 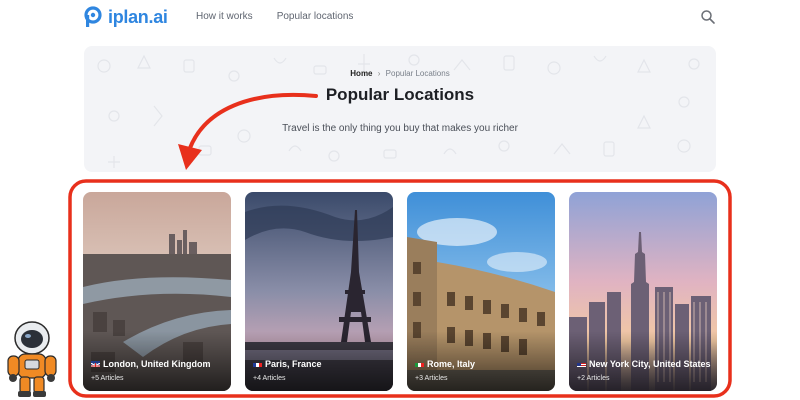 I want to click on logo-icon, so click(x=93, y=16).